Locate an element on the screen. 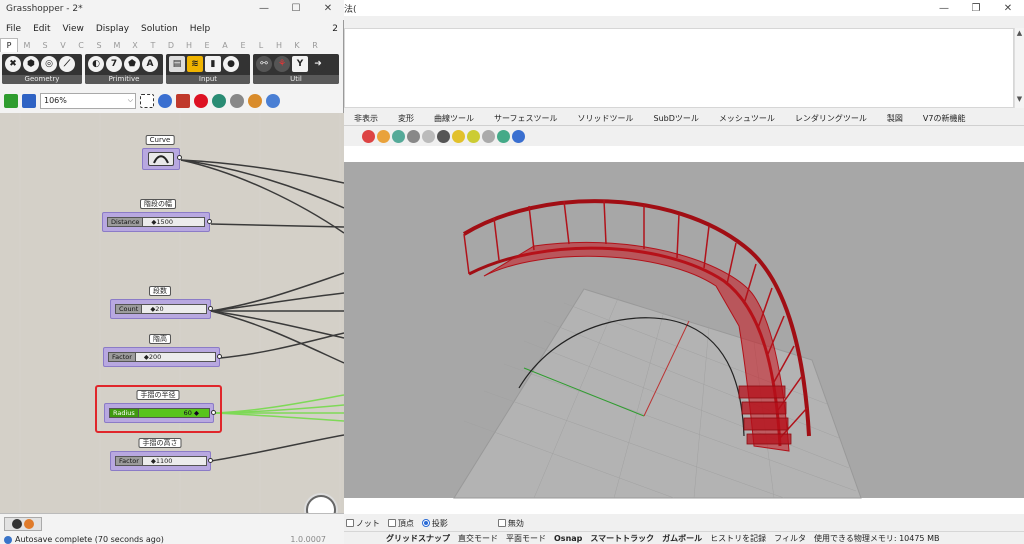  tab-transform: 変形 is located at coordinates (406, 118).